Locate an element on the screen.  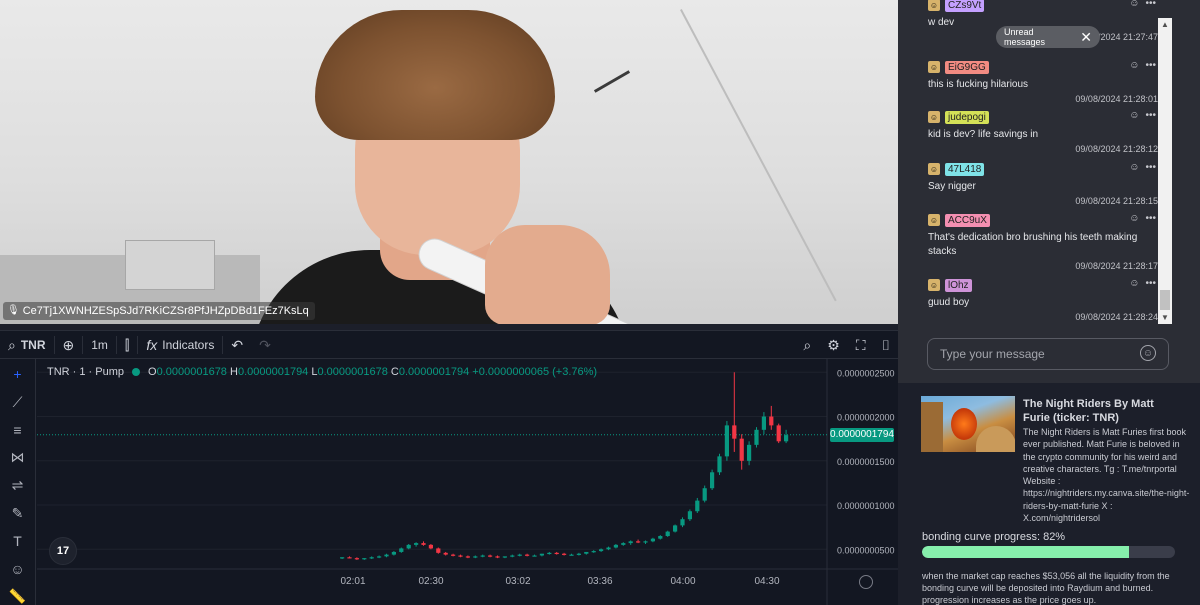
camera-icon: ⌷ is located at coordinates (885, 345).